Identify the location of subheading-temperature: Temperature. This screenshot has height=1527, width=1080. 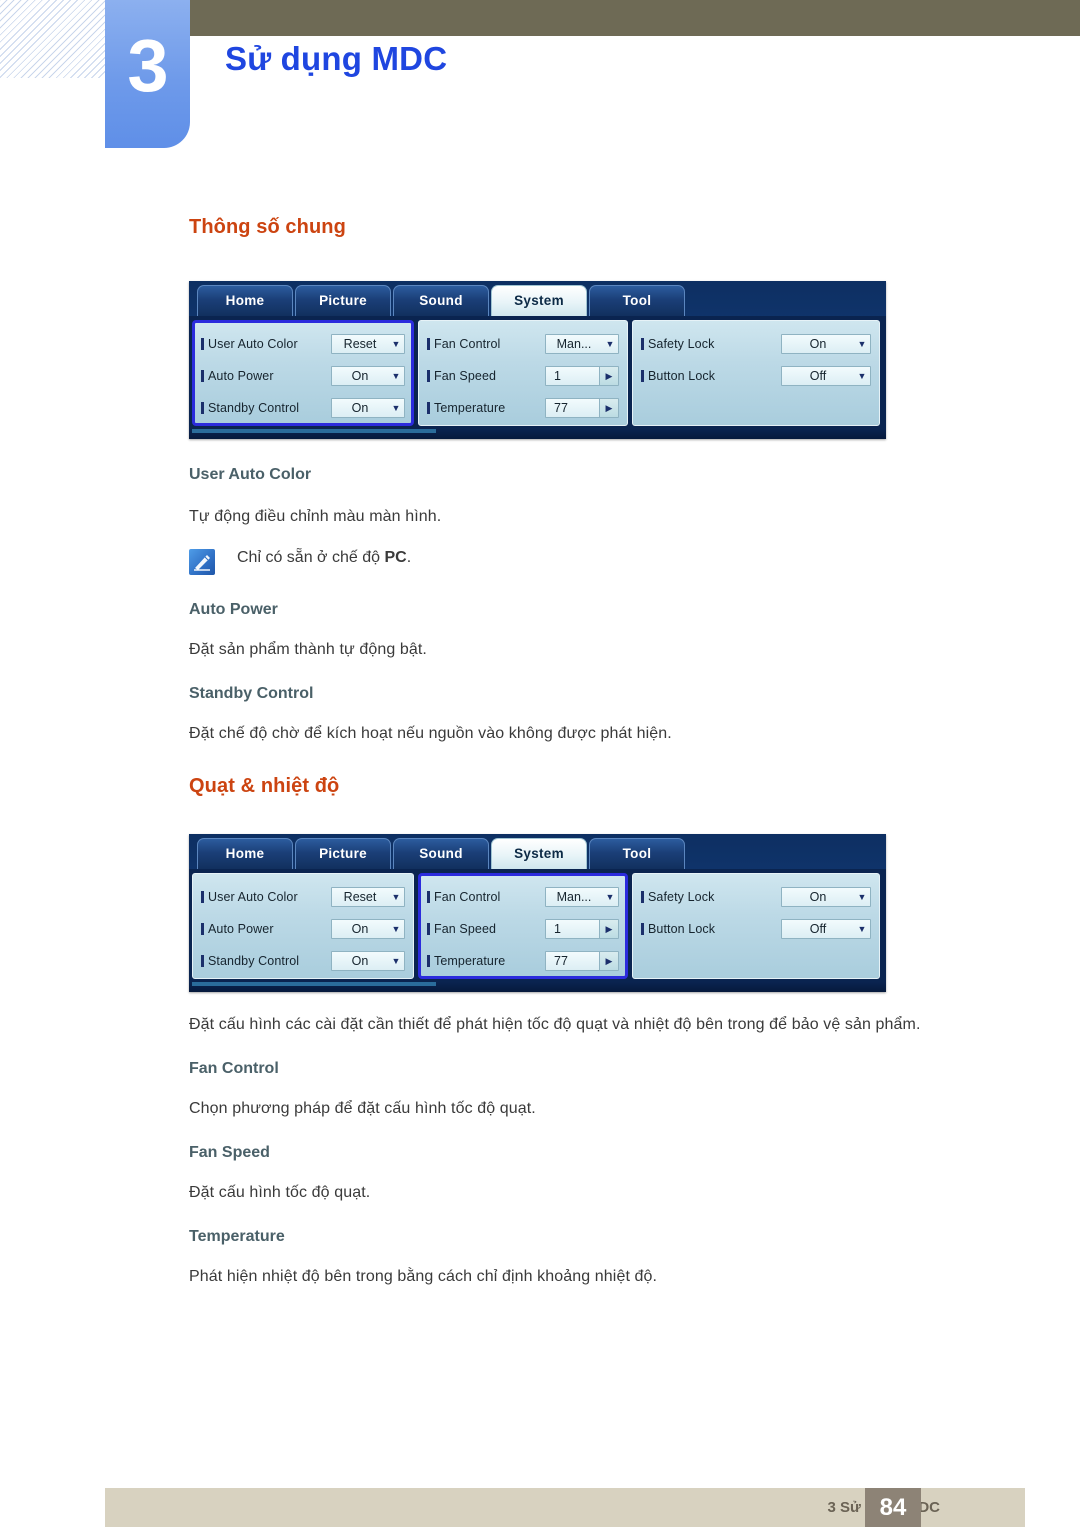
(237, 1236).